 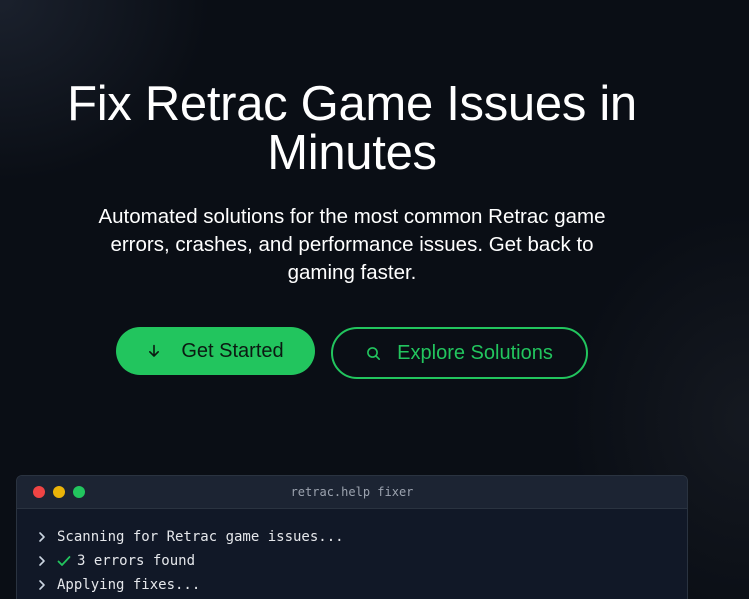 What do you see at coordinates (64, 561) in the screenshot?
I see `check-icon` at bounding box center [64, 561].